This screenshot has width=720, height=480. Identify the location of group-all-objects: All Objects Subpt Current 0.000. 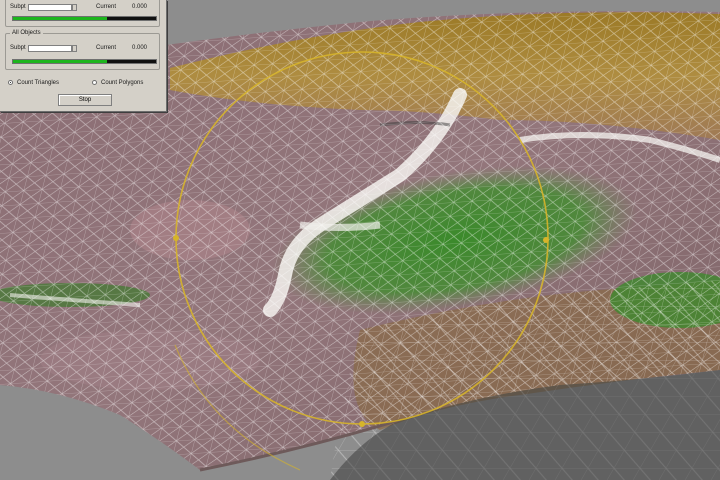
(82, 49).